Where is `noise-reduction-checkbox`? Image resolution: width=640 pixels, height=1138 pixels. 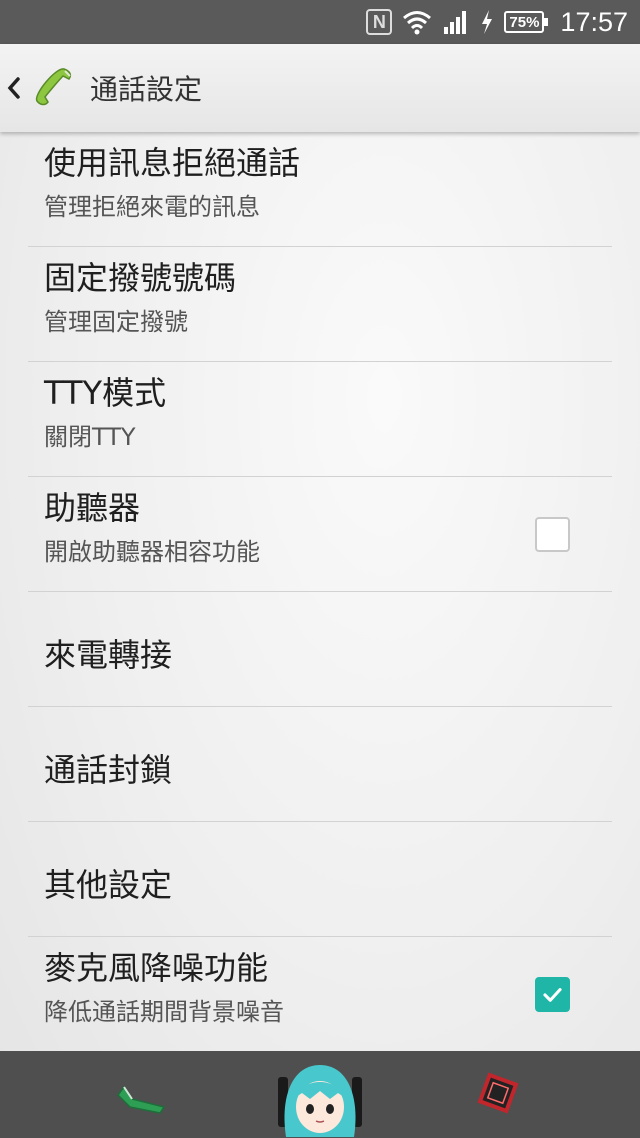
noise-reduction-checkbox is located at coordinates (552, 994).